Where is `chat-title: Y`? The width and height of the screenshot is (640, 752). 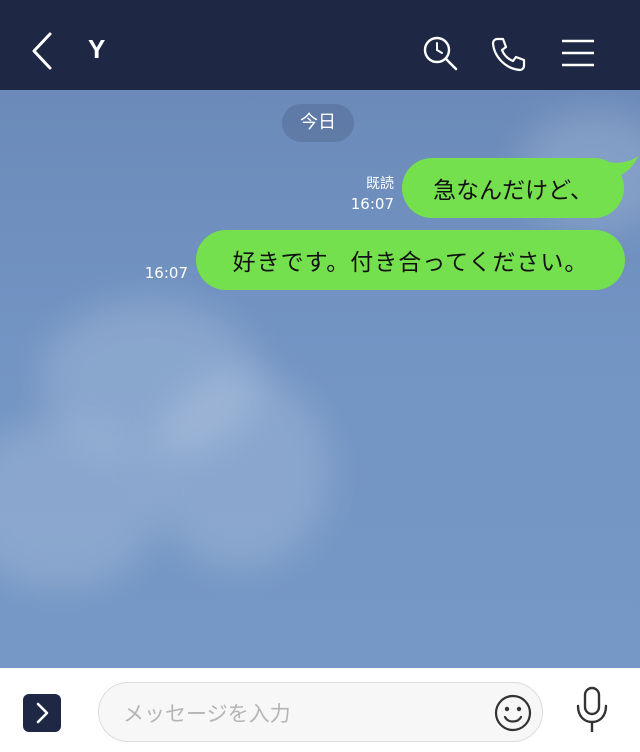 chat-title: Y is located at coordinates (97, 49).